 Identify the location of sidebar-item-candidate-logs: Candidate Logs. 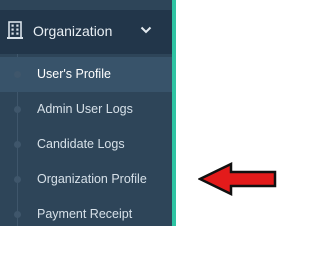
(86, 144).